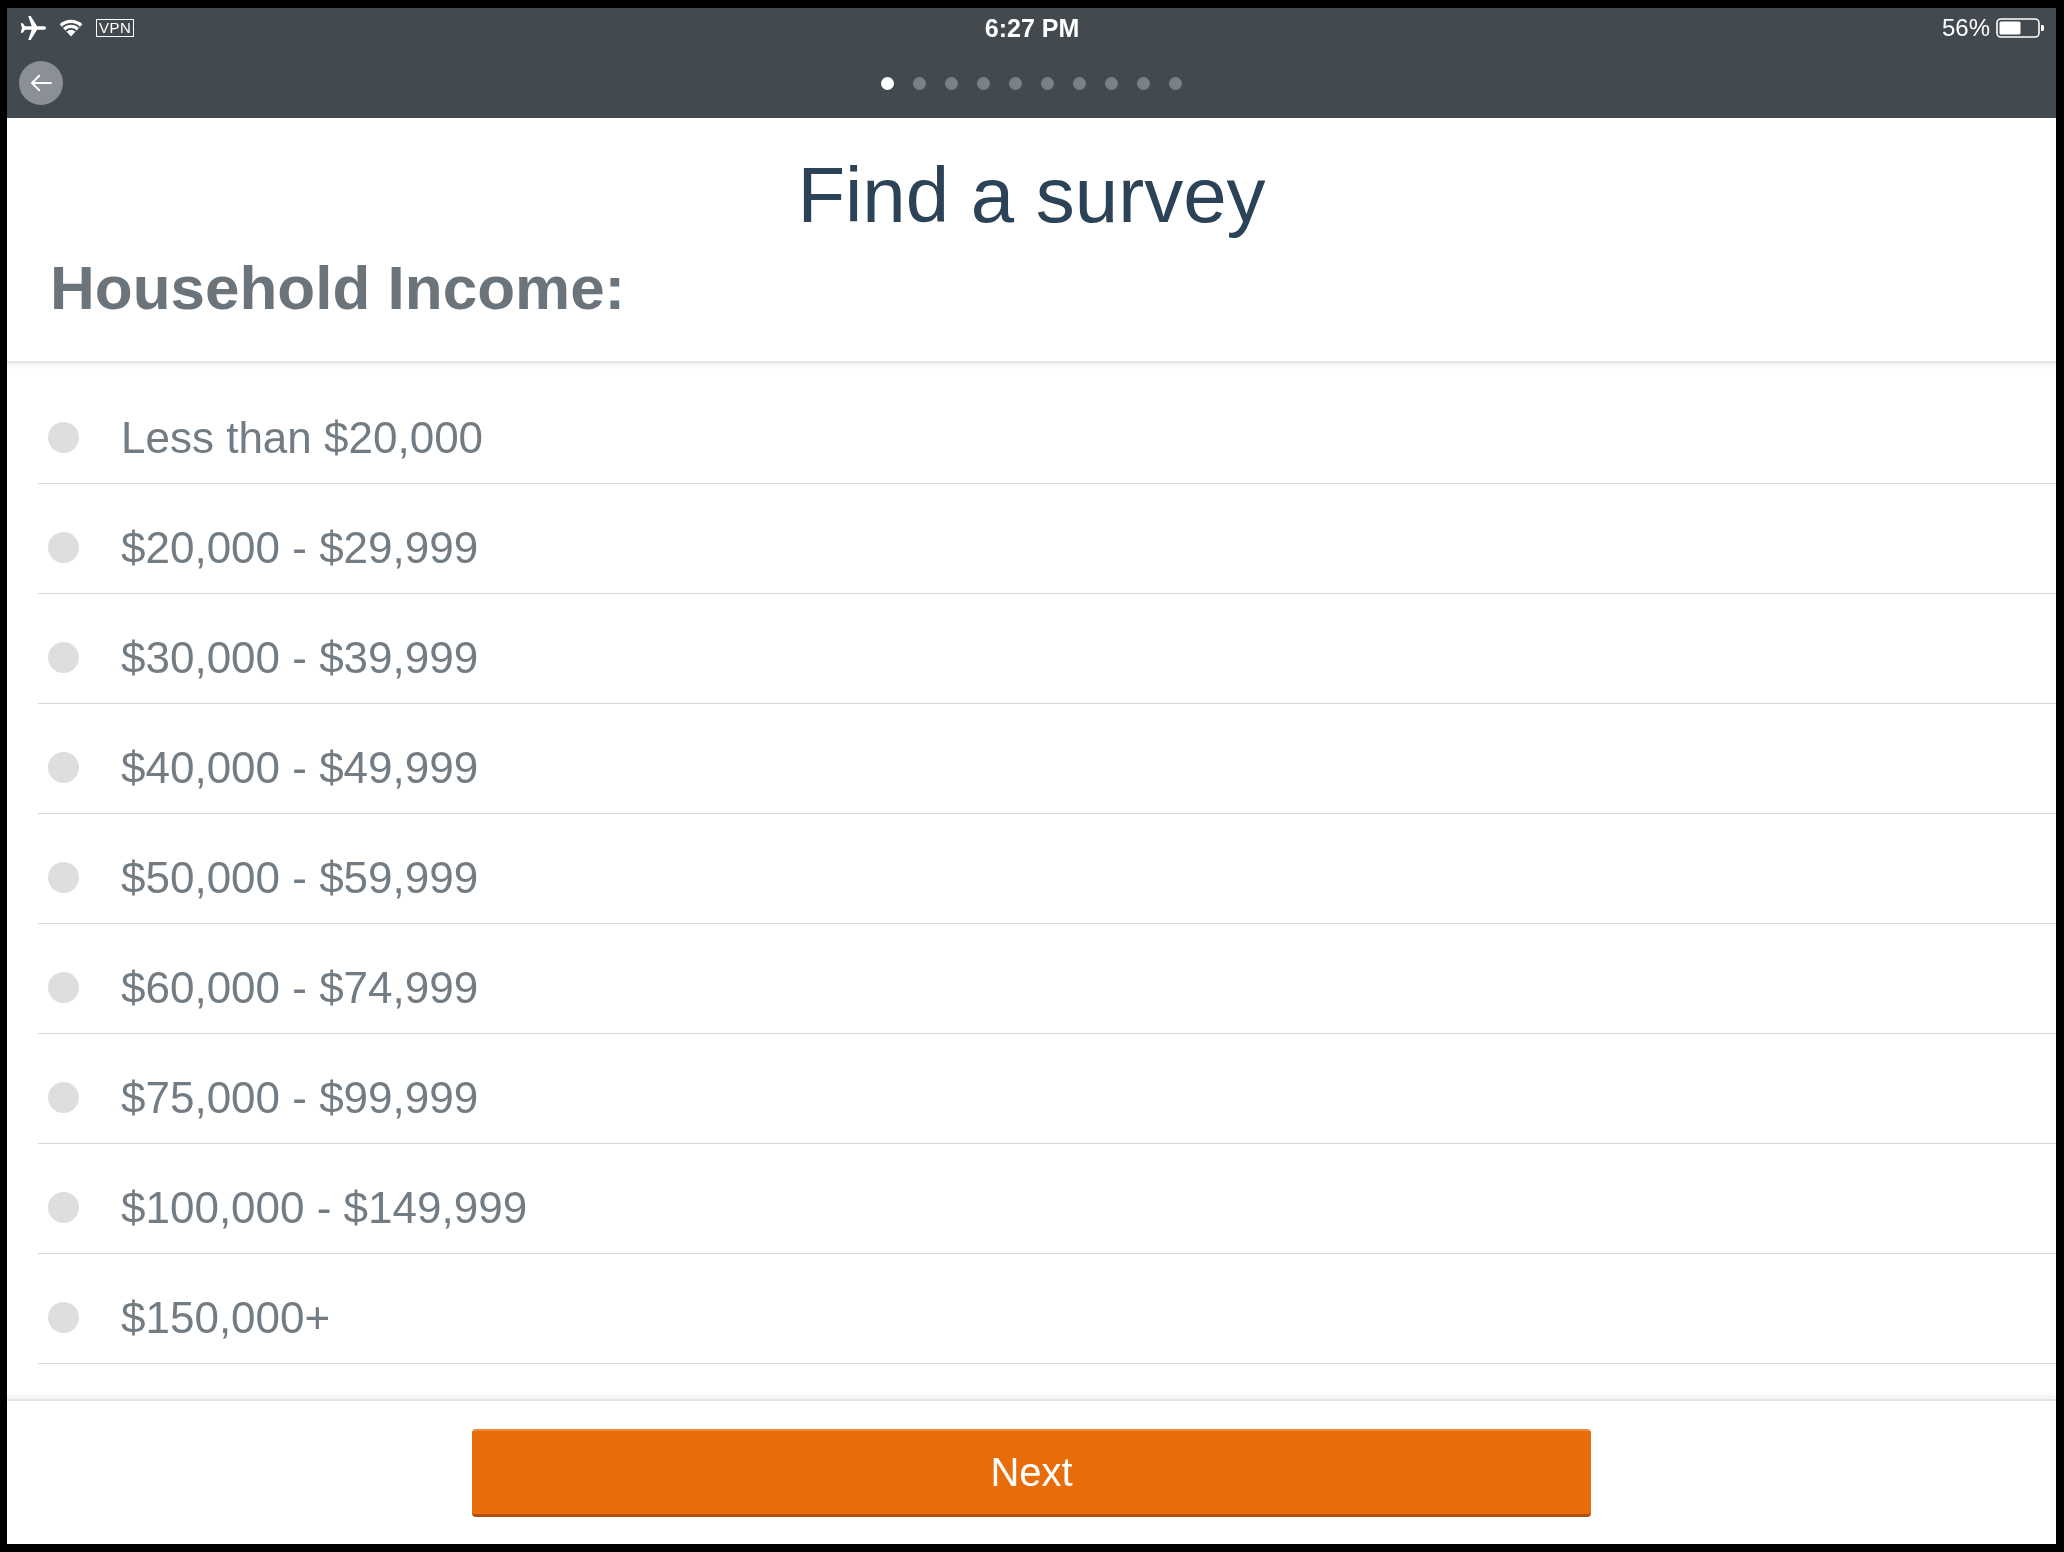 The width and height of the screenshot is (2064, 1552). I want to click on status-time: 6:27 PM, so click(1032, 28).